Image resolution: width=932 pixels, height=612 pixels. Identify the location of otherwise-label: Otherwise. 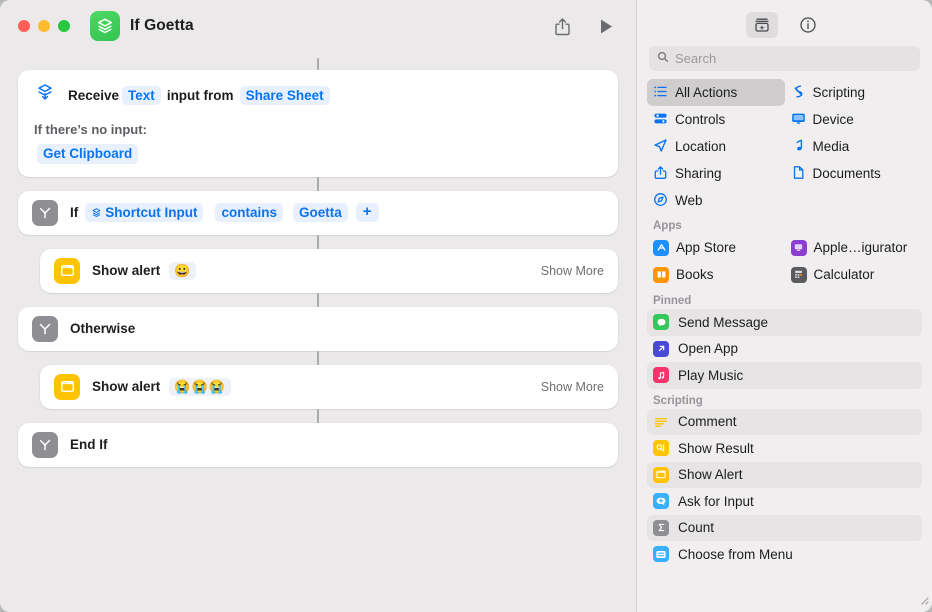
(103, 329).